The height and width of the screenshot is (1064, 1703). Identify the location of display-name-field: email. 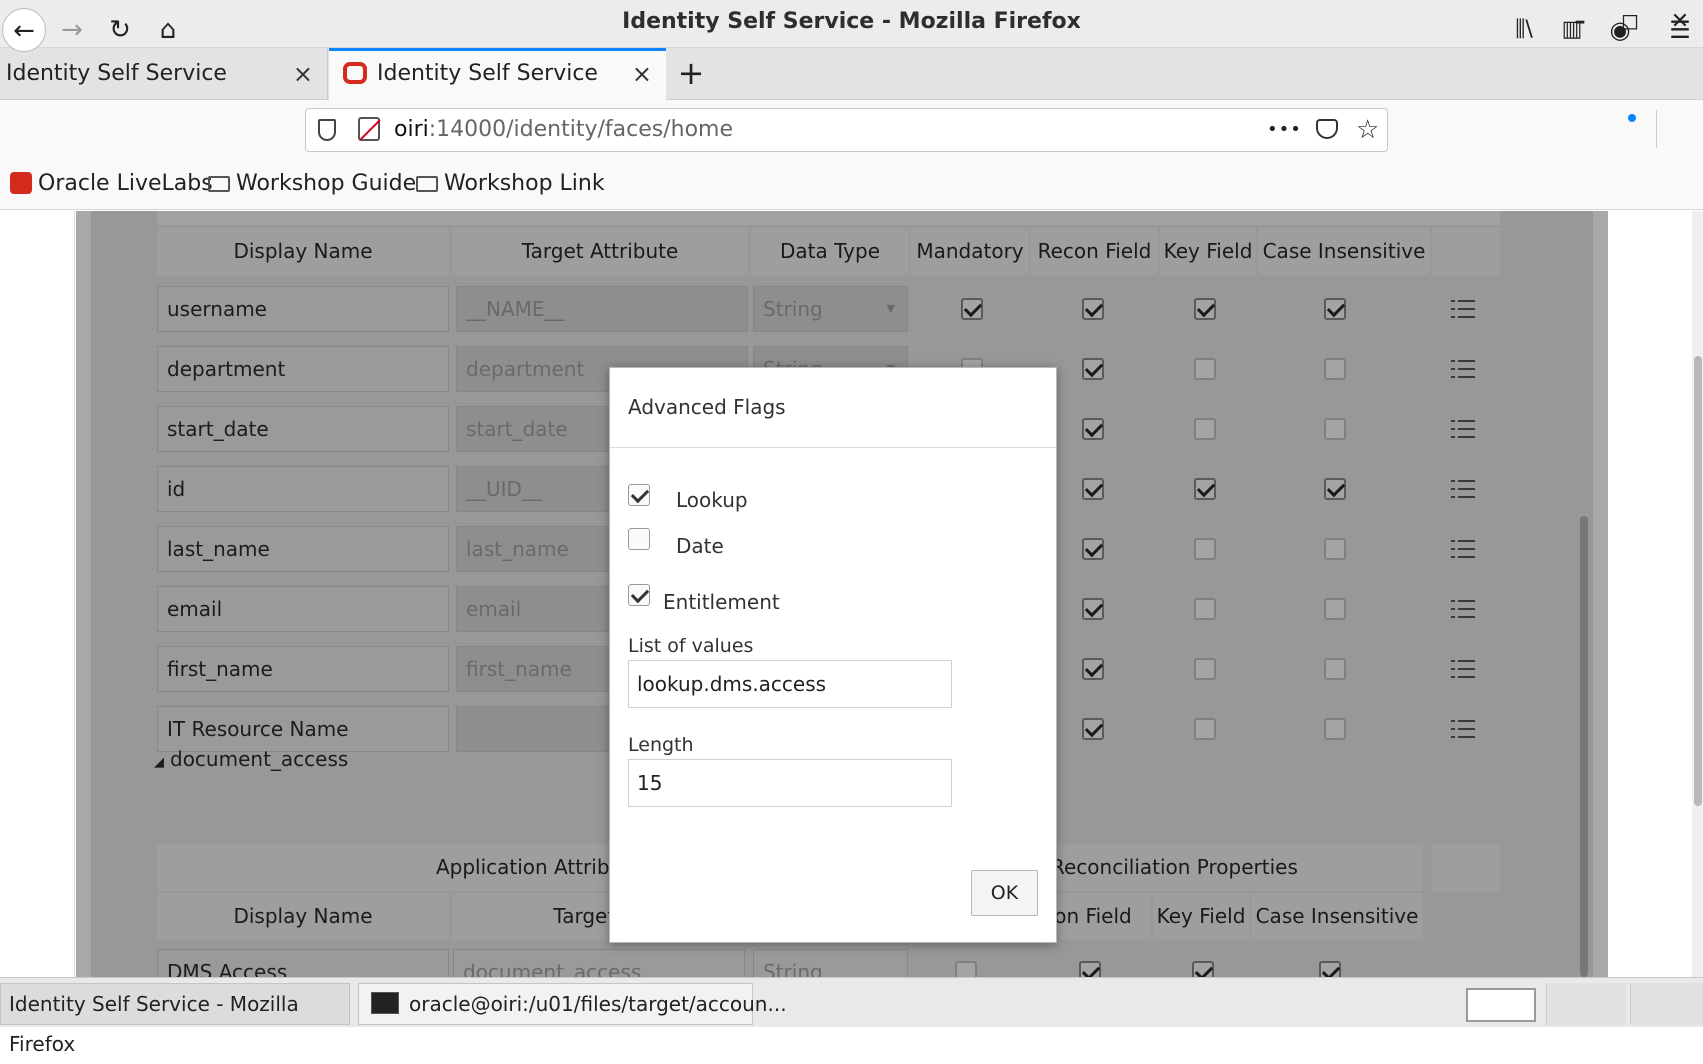
(303, 609).